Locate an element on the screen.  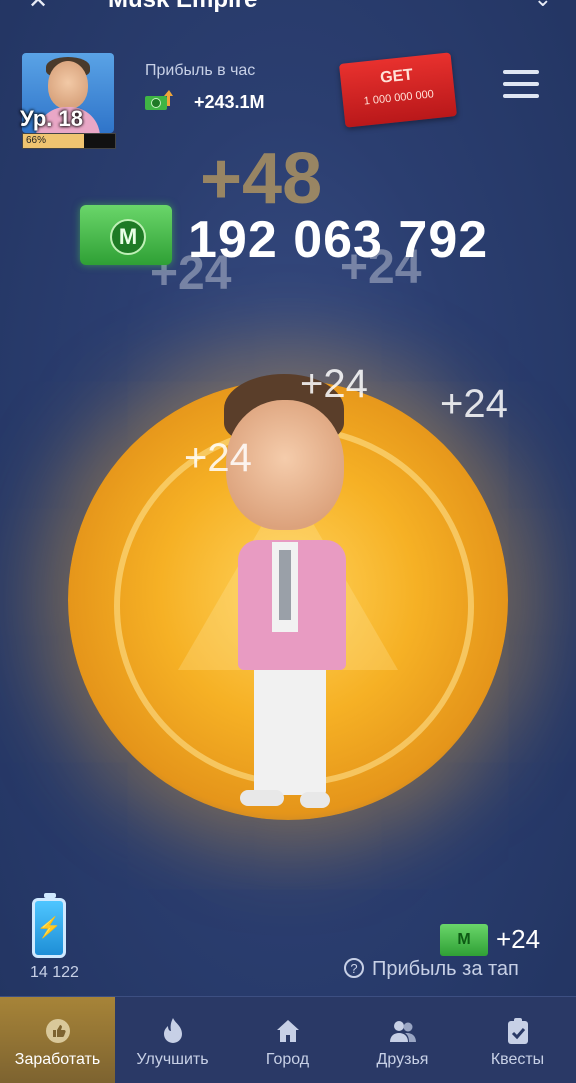
nav-friends: Друзья is located at coordinates (402, 1040).